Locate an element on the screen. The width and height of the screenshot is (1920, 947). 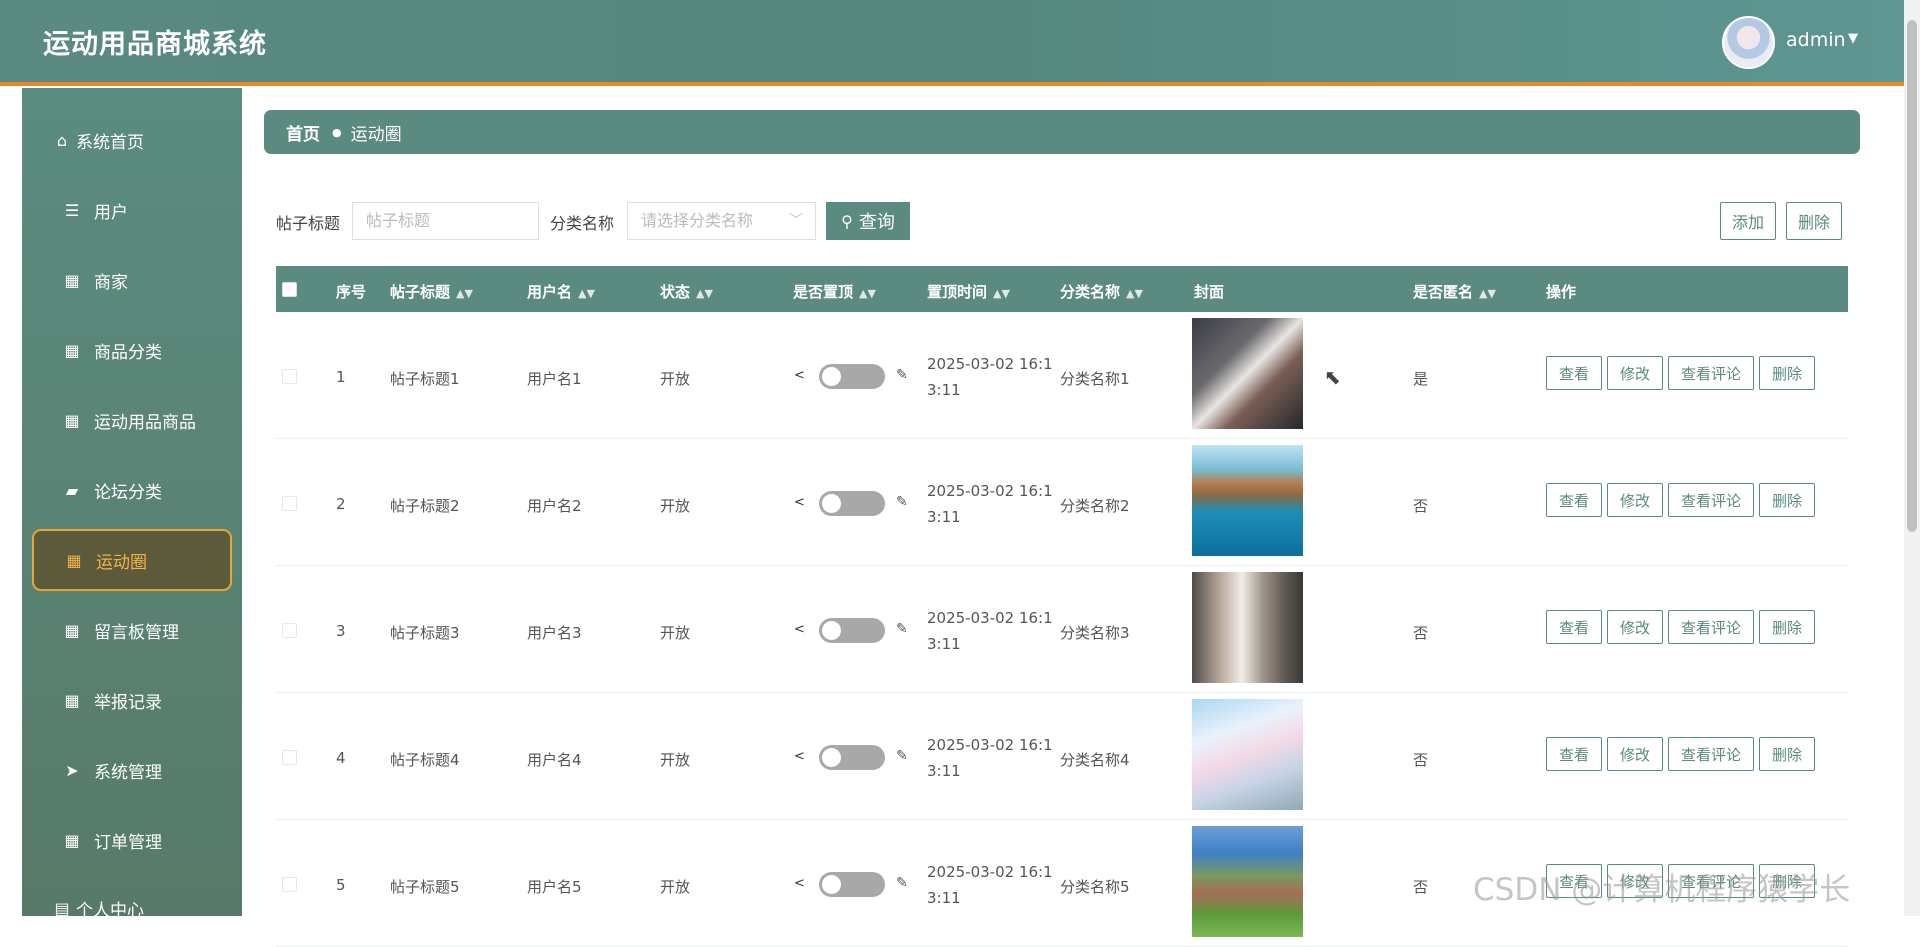
category-select: 请选择分类名称 ﹀ is located at coordinates (721, 221).